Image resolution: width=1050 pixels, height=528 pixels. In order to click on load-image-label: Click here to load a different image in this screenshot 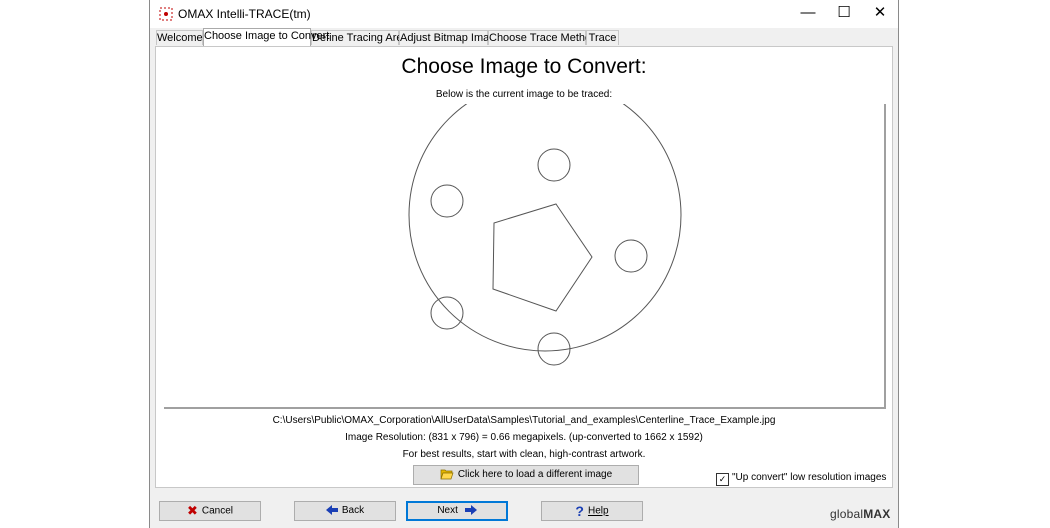, I will do `click(535, 474)`.